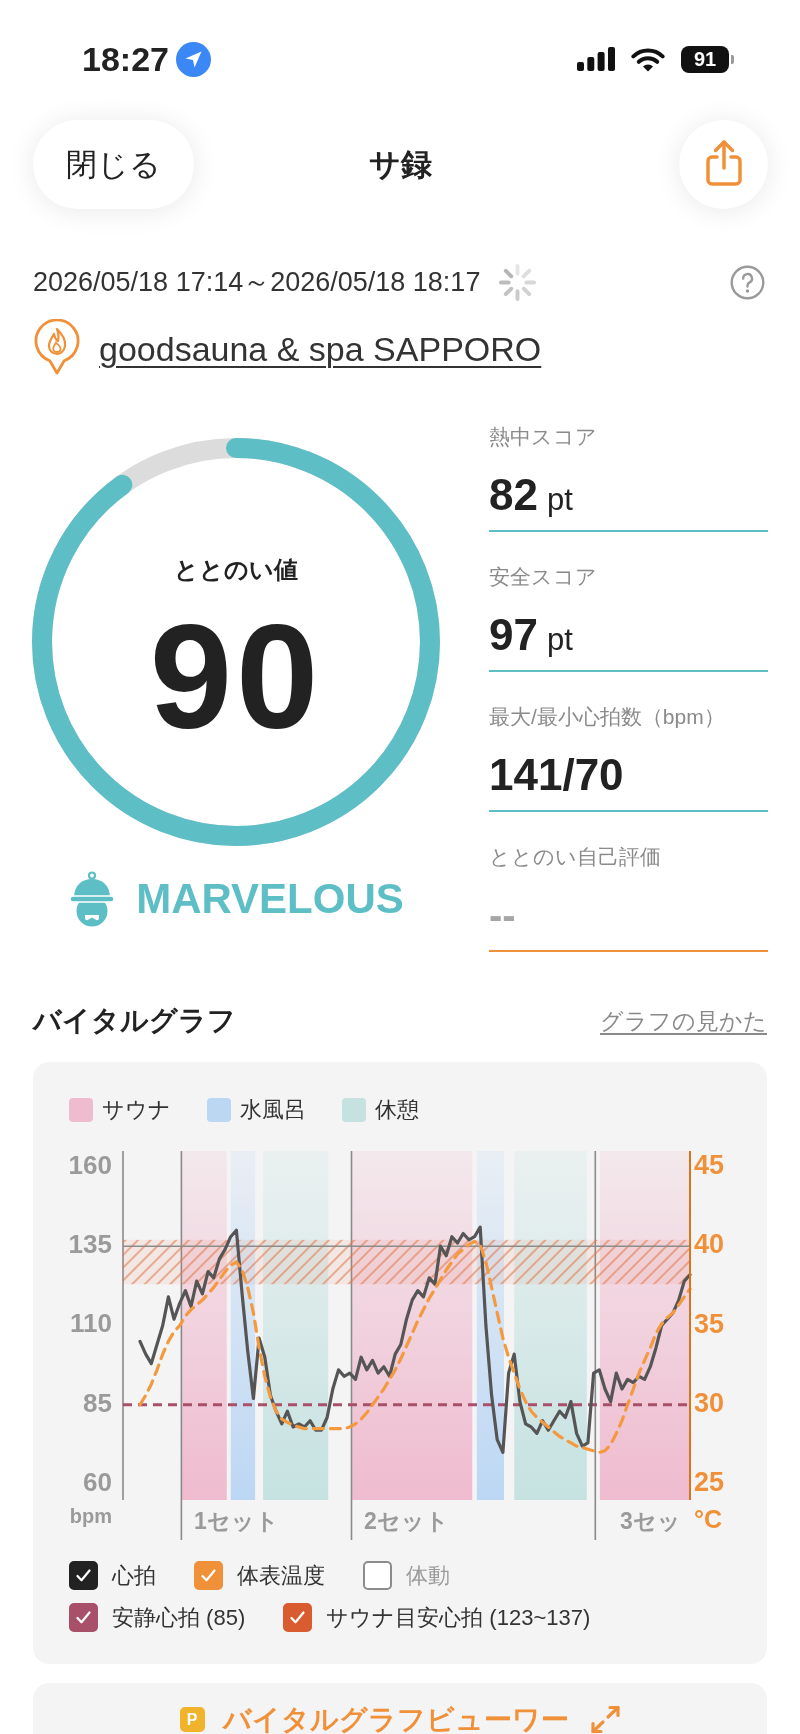  What do you see at coordinates (257, 282) in the screenshot?
I see `session-period: 2026/05/18 17:14～2026/05/18 18:17` at bounding box center [257, 282].